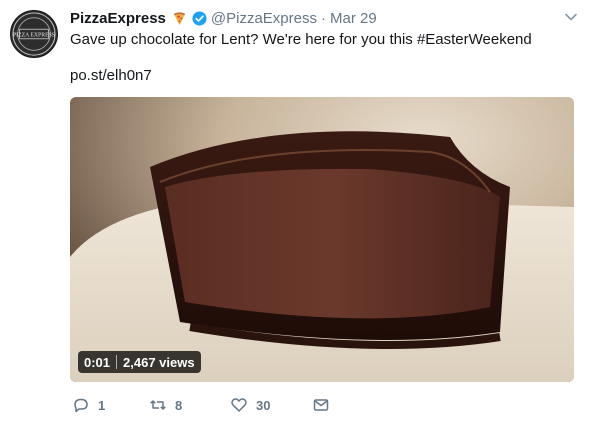  I want to click on tweet-link: po.st/elh0n7, so click(111, 75).